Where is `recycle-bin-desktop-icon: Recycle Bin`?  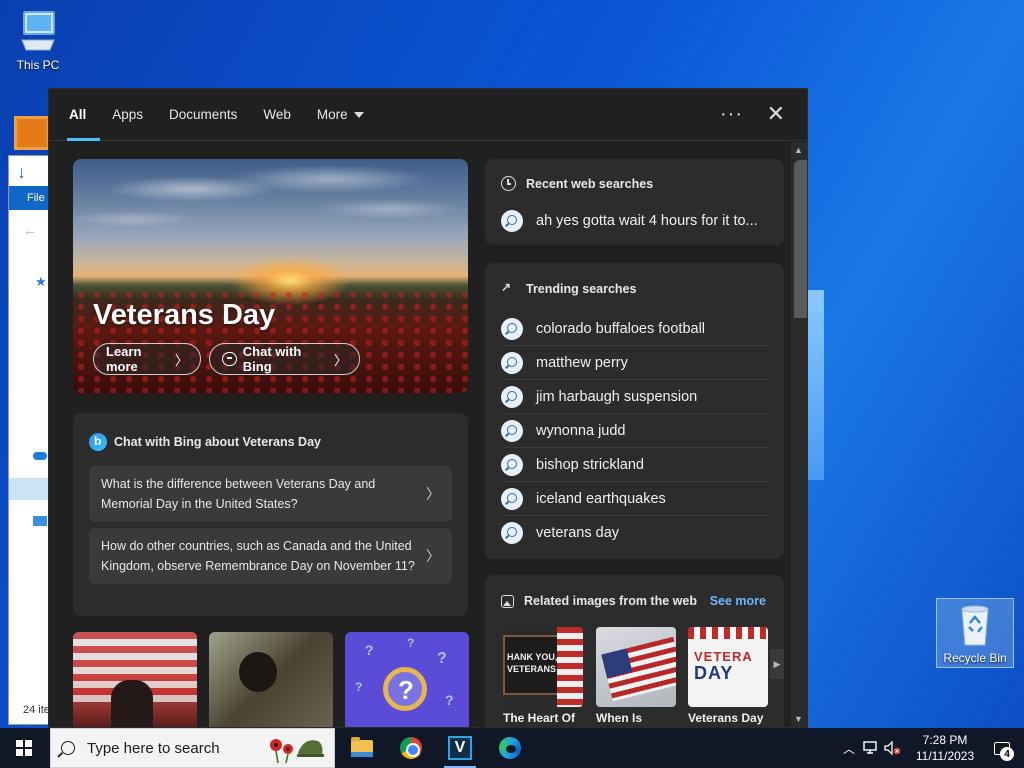
recycle-bin-desktop-icon: Recycle Bin is located at coordinates (975, 633).